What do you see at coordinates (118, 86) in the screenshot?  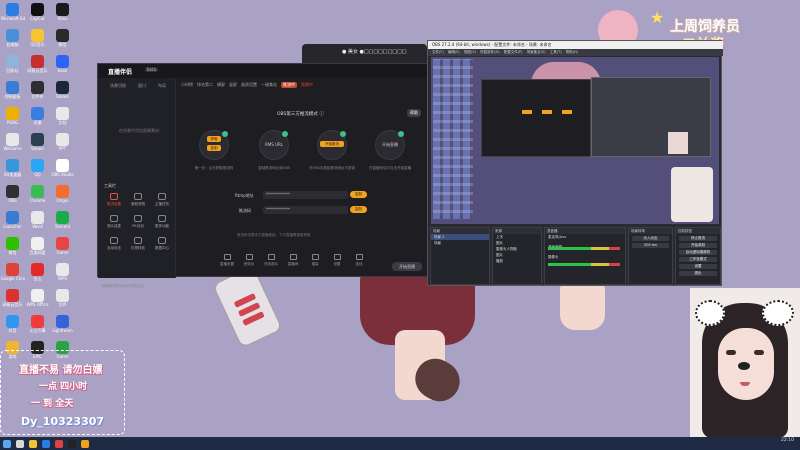 I see `left-tab: 场景切换` at bounding box center [118, 86].